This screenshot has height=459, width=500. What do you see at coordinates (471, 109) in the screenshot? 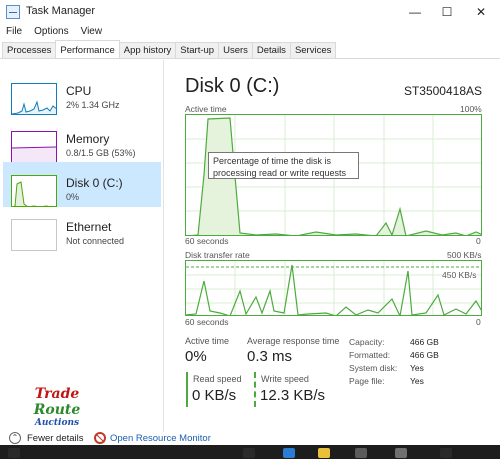
I see `active-time-graph-max: 100%` at bounding box center [471, 109].